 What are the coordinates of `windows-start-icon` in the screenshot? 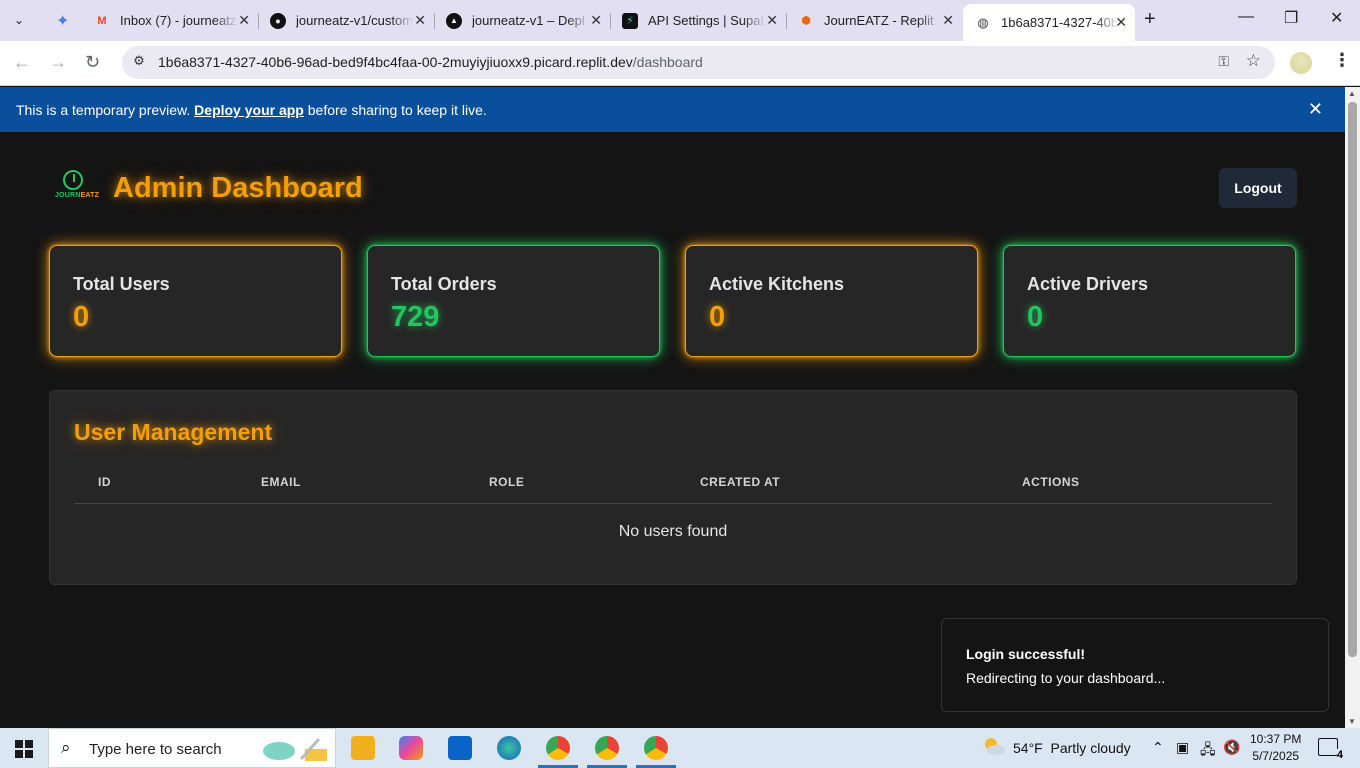 It's located at (24, 749).